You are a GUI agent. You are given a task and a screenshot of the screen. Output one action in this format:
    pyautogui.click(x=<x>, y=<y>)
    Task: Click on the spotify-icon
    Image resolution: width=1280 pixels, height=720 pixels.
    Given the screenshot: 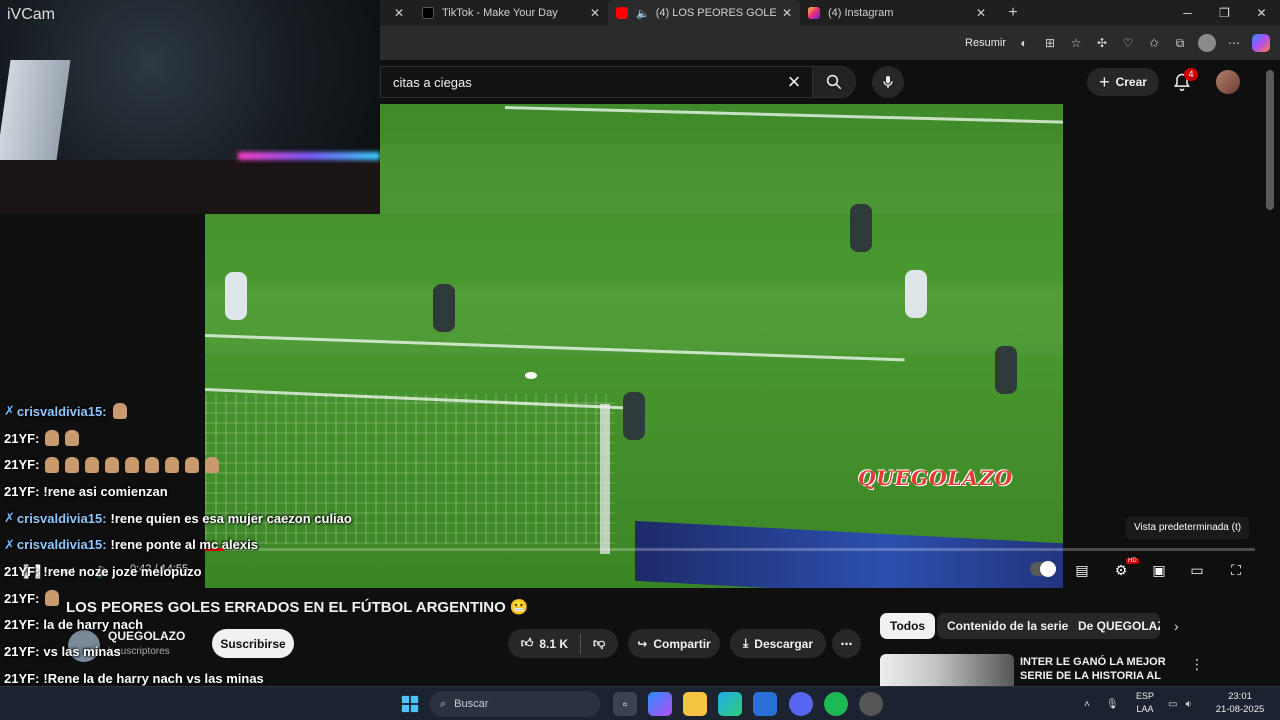 What is the action you would take?
    pyautogui.click(x=836, y=704)
    